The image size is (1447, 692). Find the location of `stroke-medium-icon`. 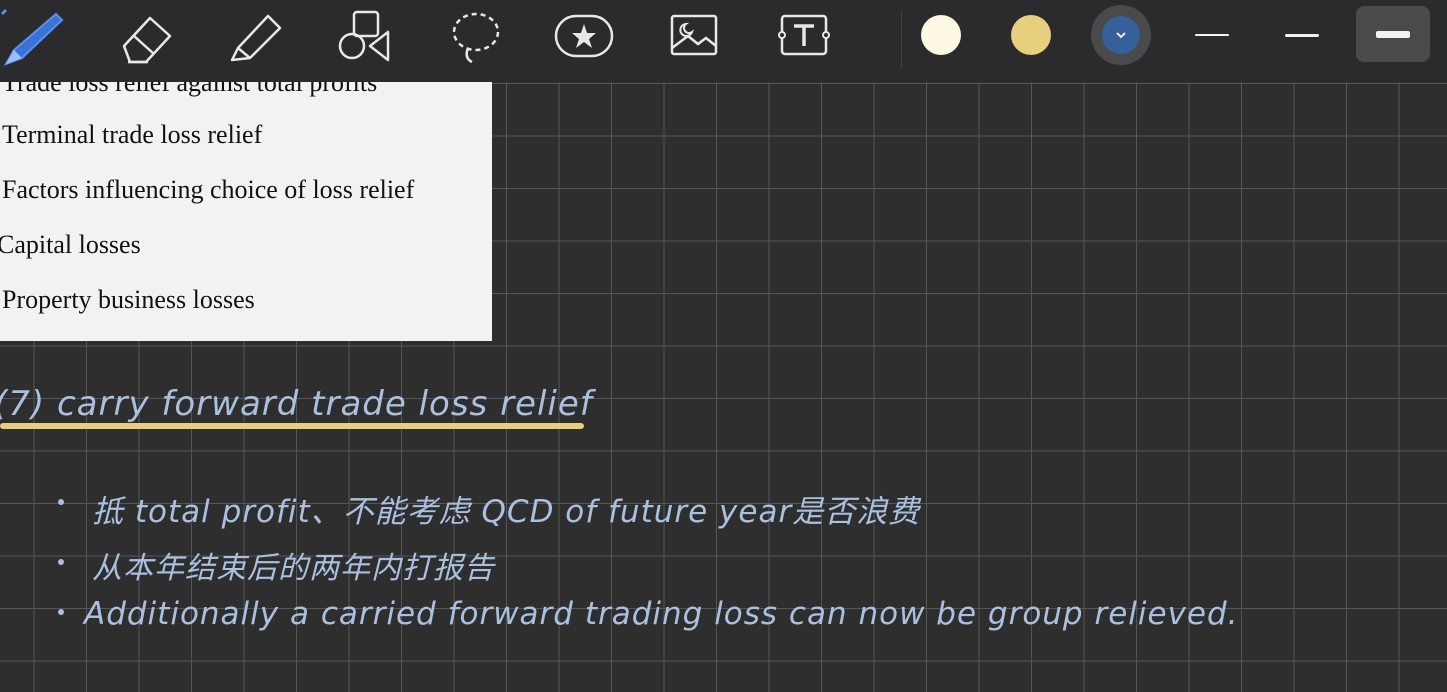

stroke-medium-icon is located at coordinates (1302, 35).